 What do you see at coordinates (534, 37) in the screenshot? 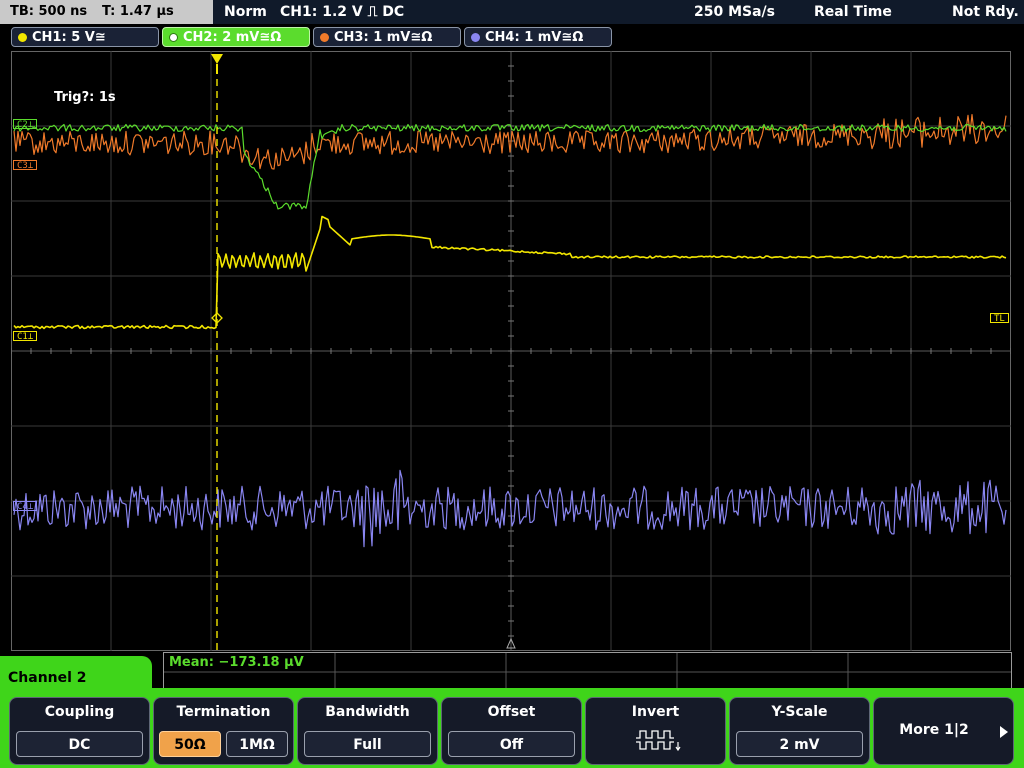
I see `ch4-label: CH4: 1 mV≅Ω` at bounding box center [534, 37].